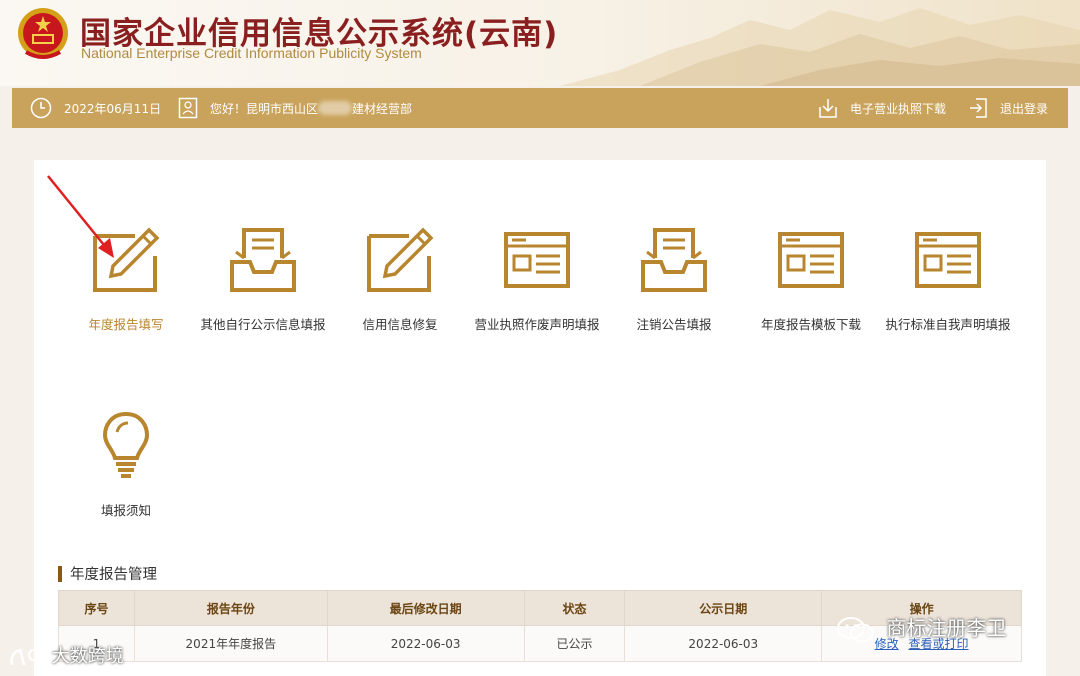 Image resolution: width=1080 pixels, height=676 pixels. I want to click on current-date: 2022年06月11日, so click(113, 108).